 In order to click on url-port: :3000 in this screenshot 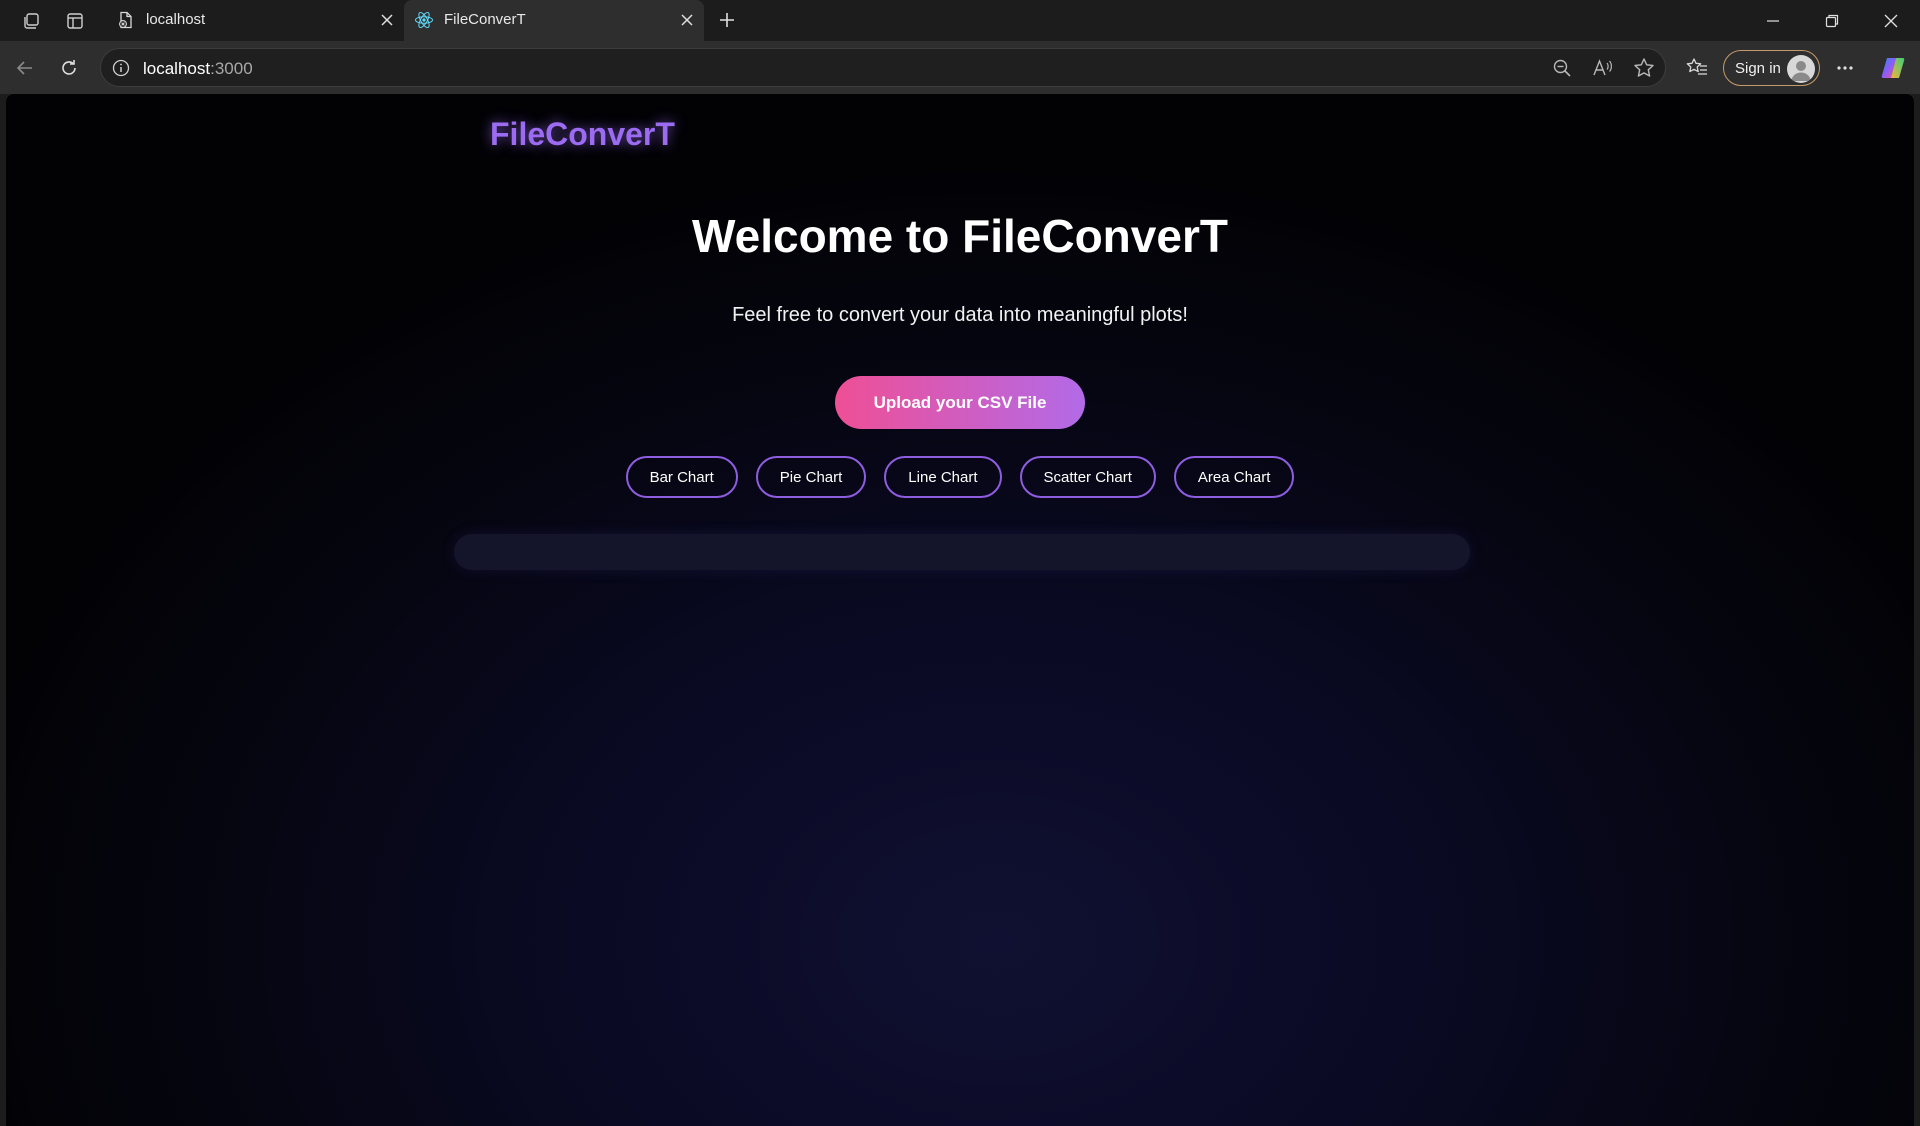, I will do `click(231, 68)`.